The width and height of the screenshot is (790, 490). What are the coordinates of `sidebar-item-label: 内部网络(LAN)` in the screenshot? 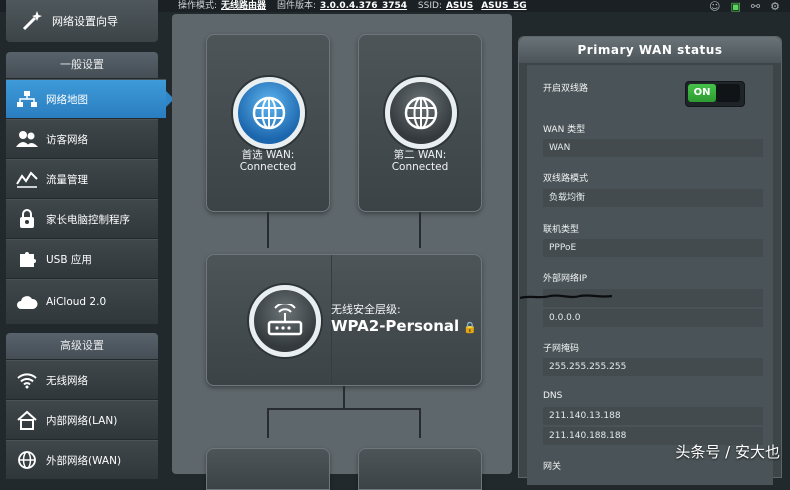 It's located at (82, 420).